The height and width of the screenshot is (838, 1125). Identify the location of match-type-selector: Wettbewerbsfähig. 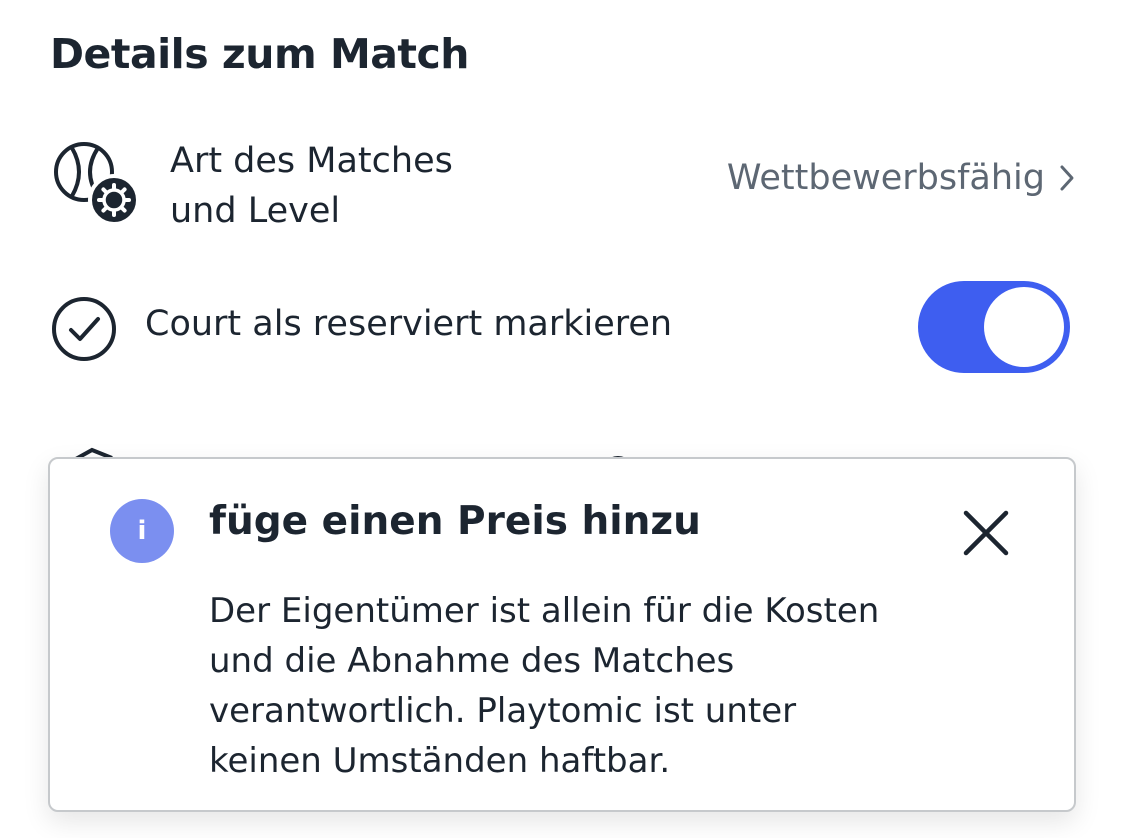
(901, 178).